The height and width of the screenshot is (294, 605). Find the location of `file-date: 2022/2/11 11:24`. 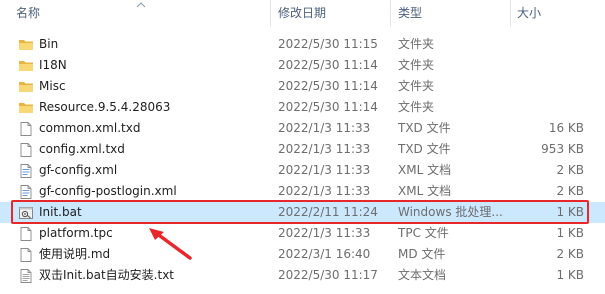

file-date: 2022/2/11 11:24 is located at coordinates (328, 212).